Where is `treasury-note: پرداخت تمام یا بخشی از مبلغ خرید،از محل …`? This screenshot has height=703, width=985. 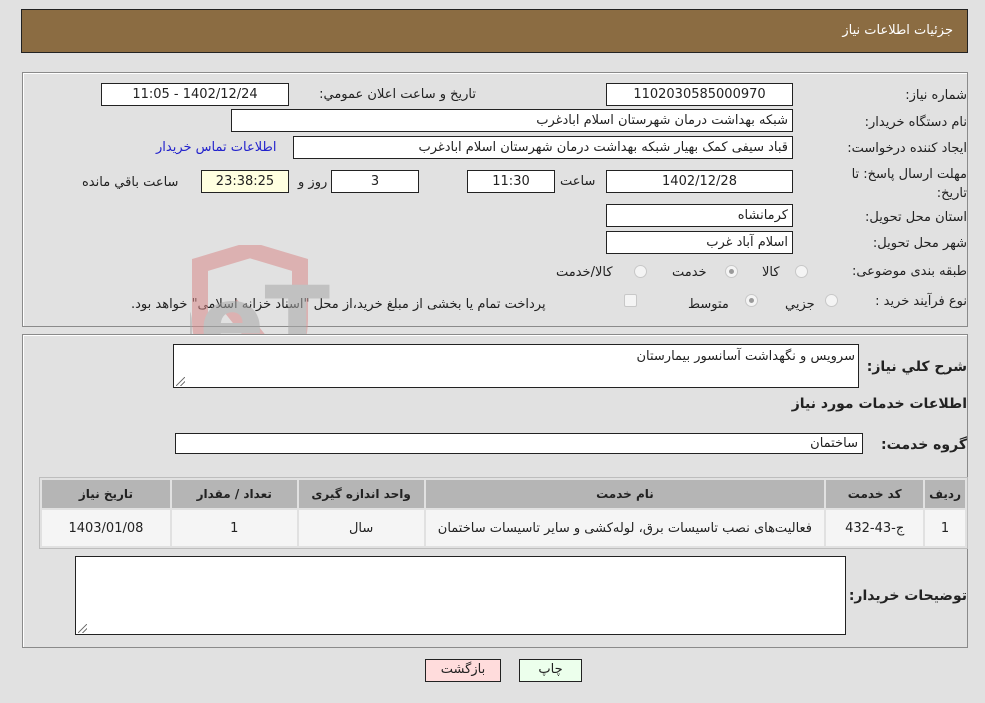
treasury-note: پرداخت تمام یا بخشی از مبلغ خرید،از محل … is located at coordinates (338, 304).